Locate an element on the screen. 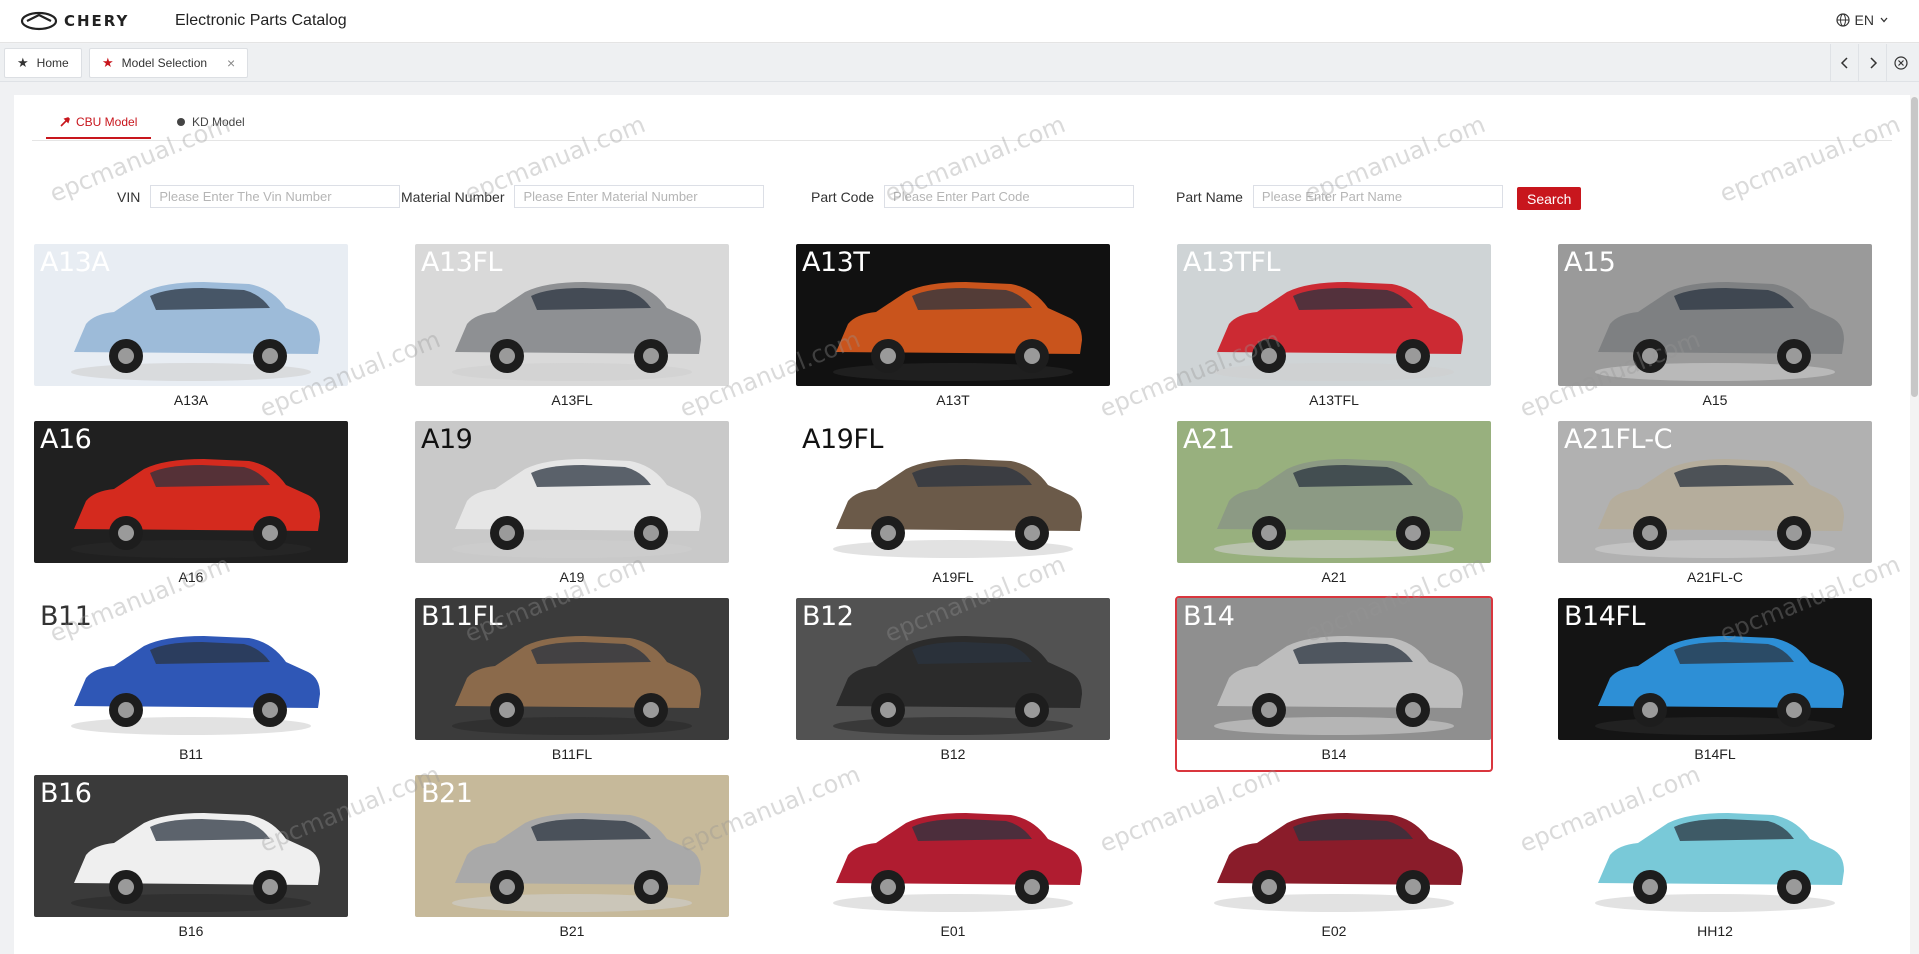 This screenshot has height=954, width=1919. tab-model-selection: ★ Model Selection × is located at coordinates (169, 63).